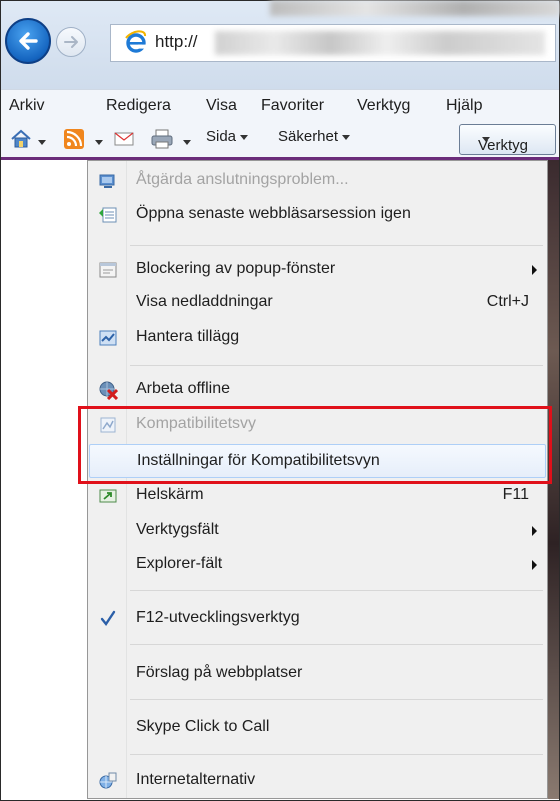 This screenshot has height=801, width=560. I want to click on menu-item-label: Helskärm, so click(170, 494).